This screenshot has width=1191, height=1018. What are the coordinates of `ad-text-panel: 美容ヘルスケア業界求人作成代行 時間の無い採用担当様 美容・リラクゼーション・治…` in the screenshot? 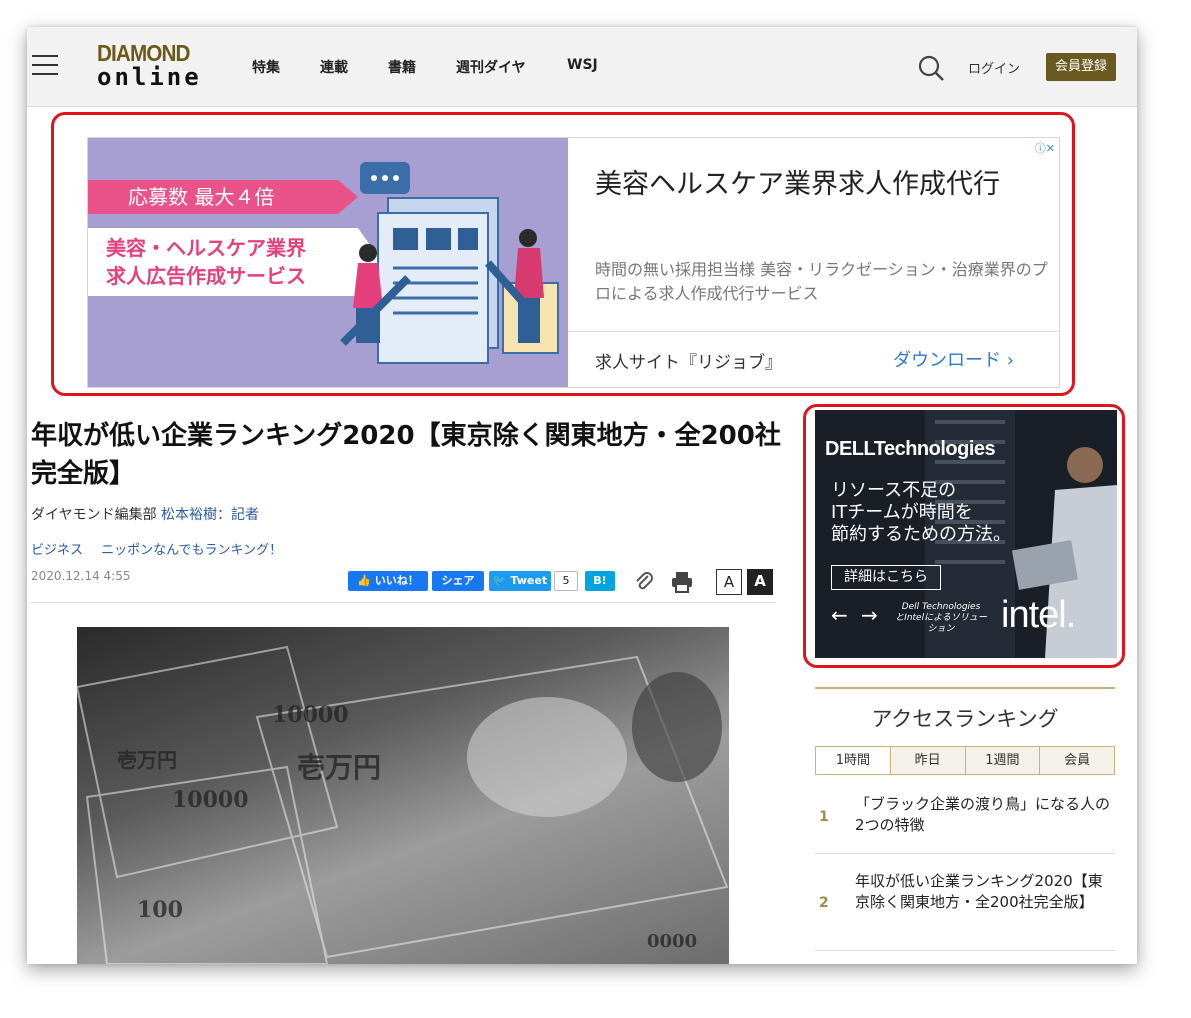 It's located at (814, 262).